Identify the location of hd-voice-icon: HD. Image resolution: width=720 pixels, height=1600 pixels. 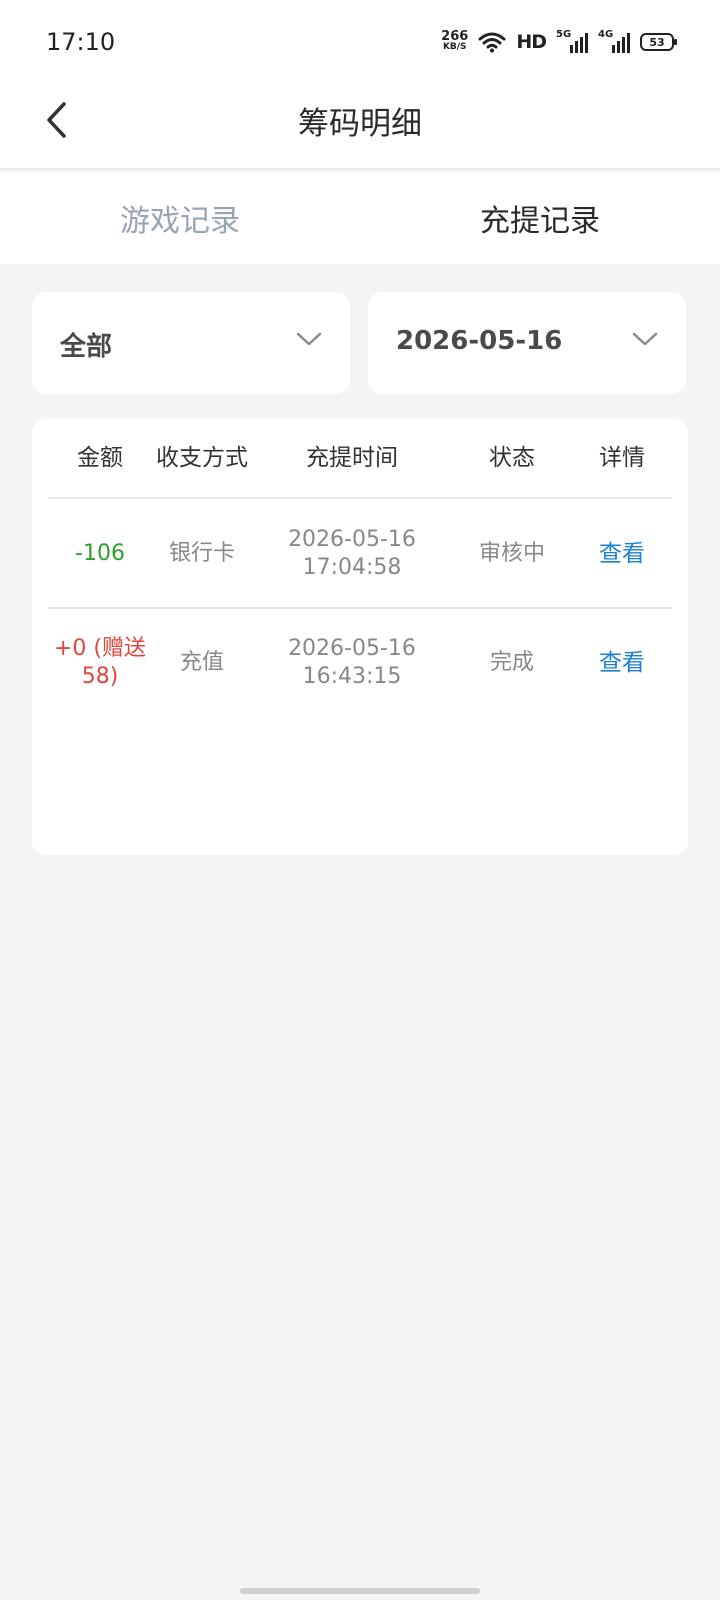
(531, 42).